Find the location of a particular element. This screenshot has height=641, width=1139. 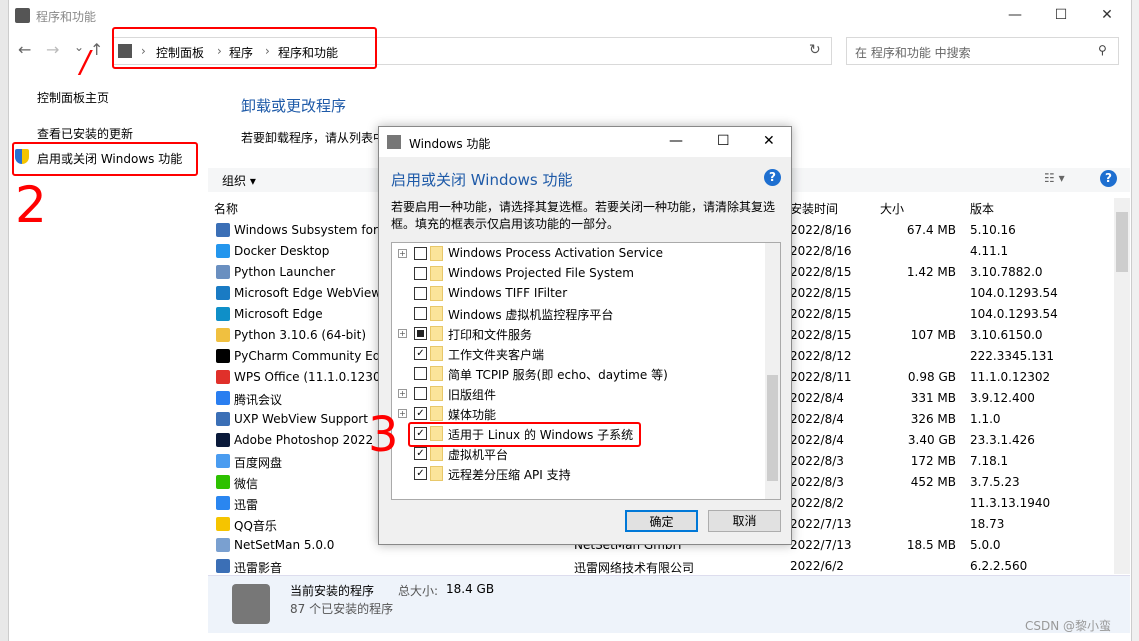

organize-button: 组织 ▾ is located at coordinates (239, 180).